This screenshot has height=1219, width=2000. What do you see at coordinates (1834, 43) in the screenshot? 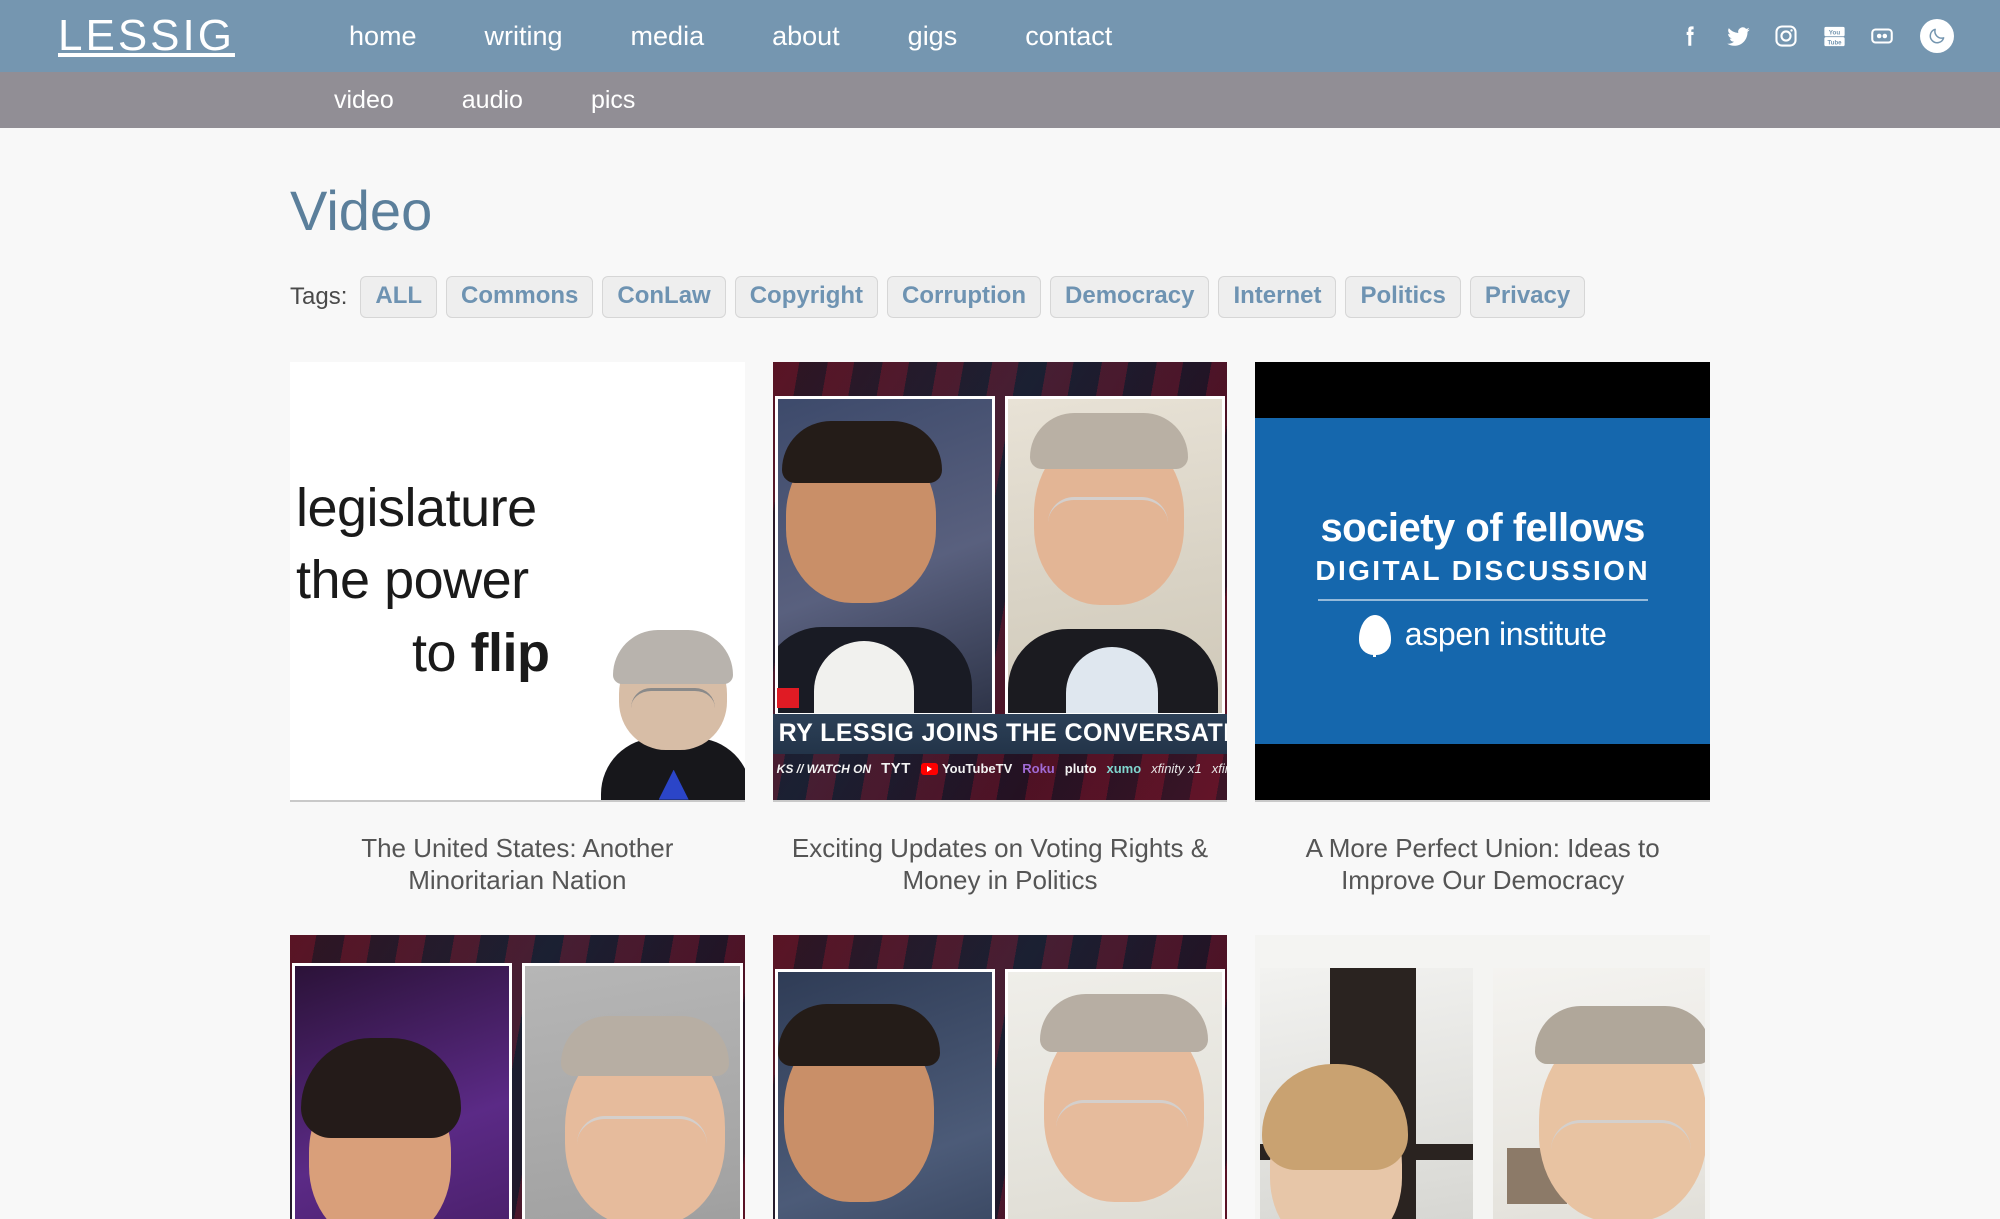
I see `svg-text: Tube` at bounding box center [1834, 43].